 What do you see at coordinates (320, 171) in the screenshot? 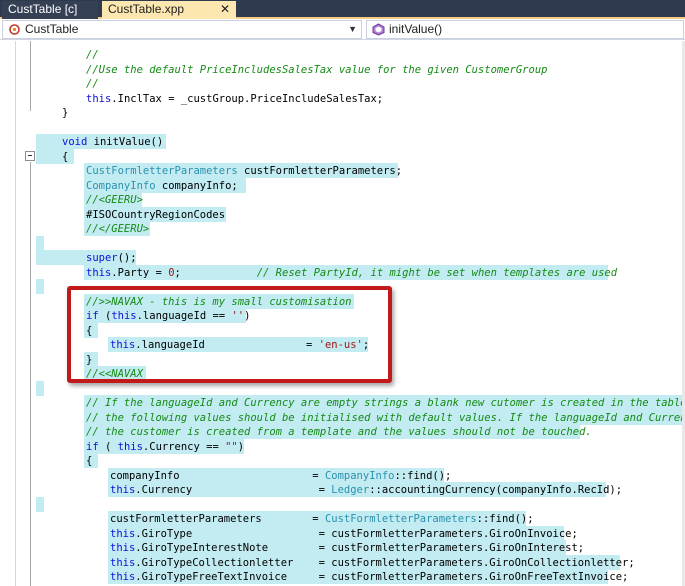
I see `code-token: custFormletterParameters;` at bounding box center [320, 171].